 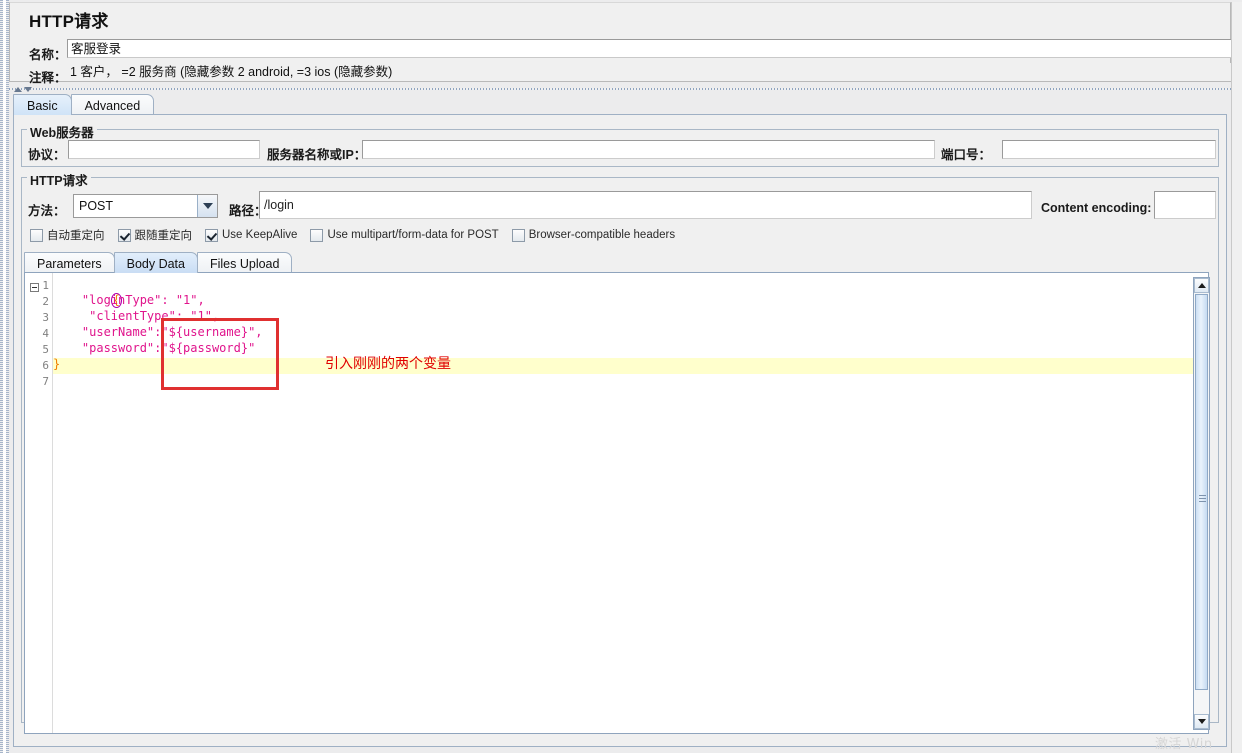 I want to click on protocol-input, so click(x=164, y=149).